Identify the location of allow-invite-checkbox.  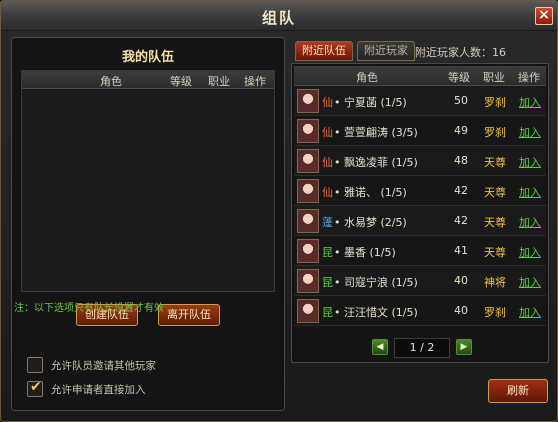
(35, 365).